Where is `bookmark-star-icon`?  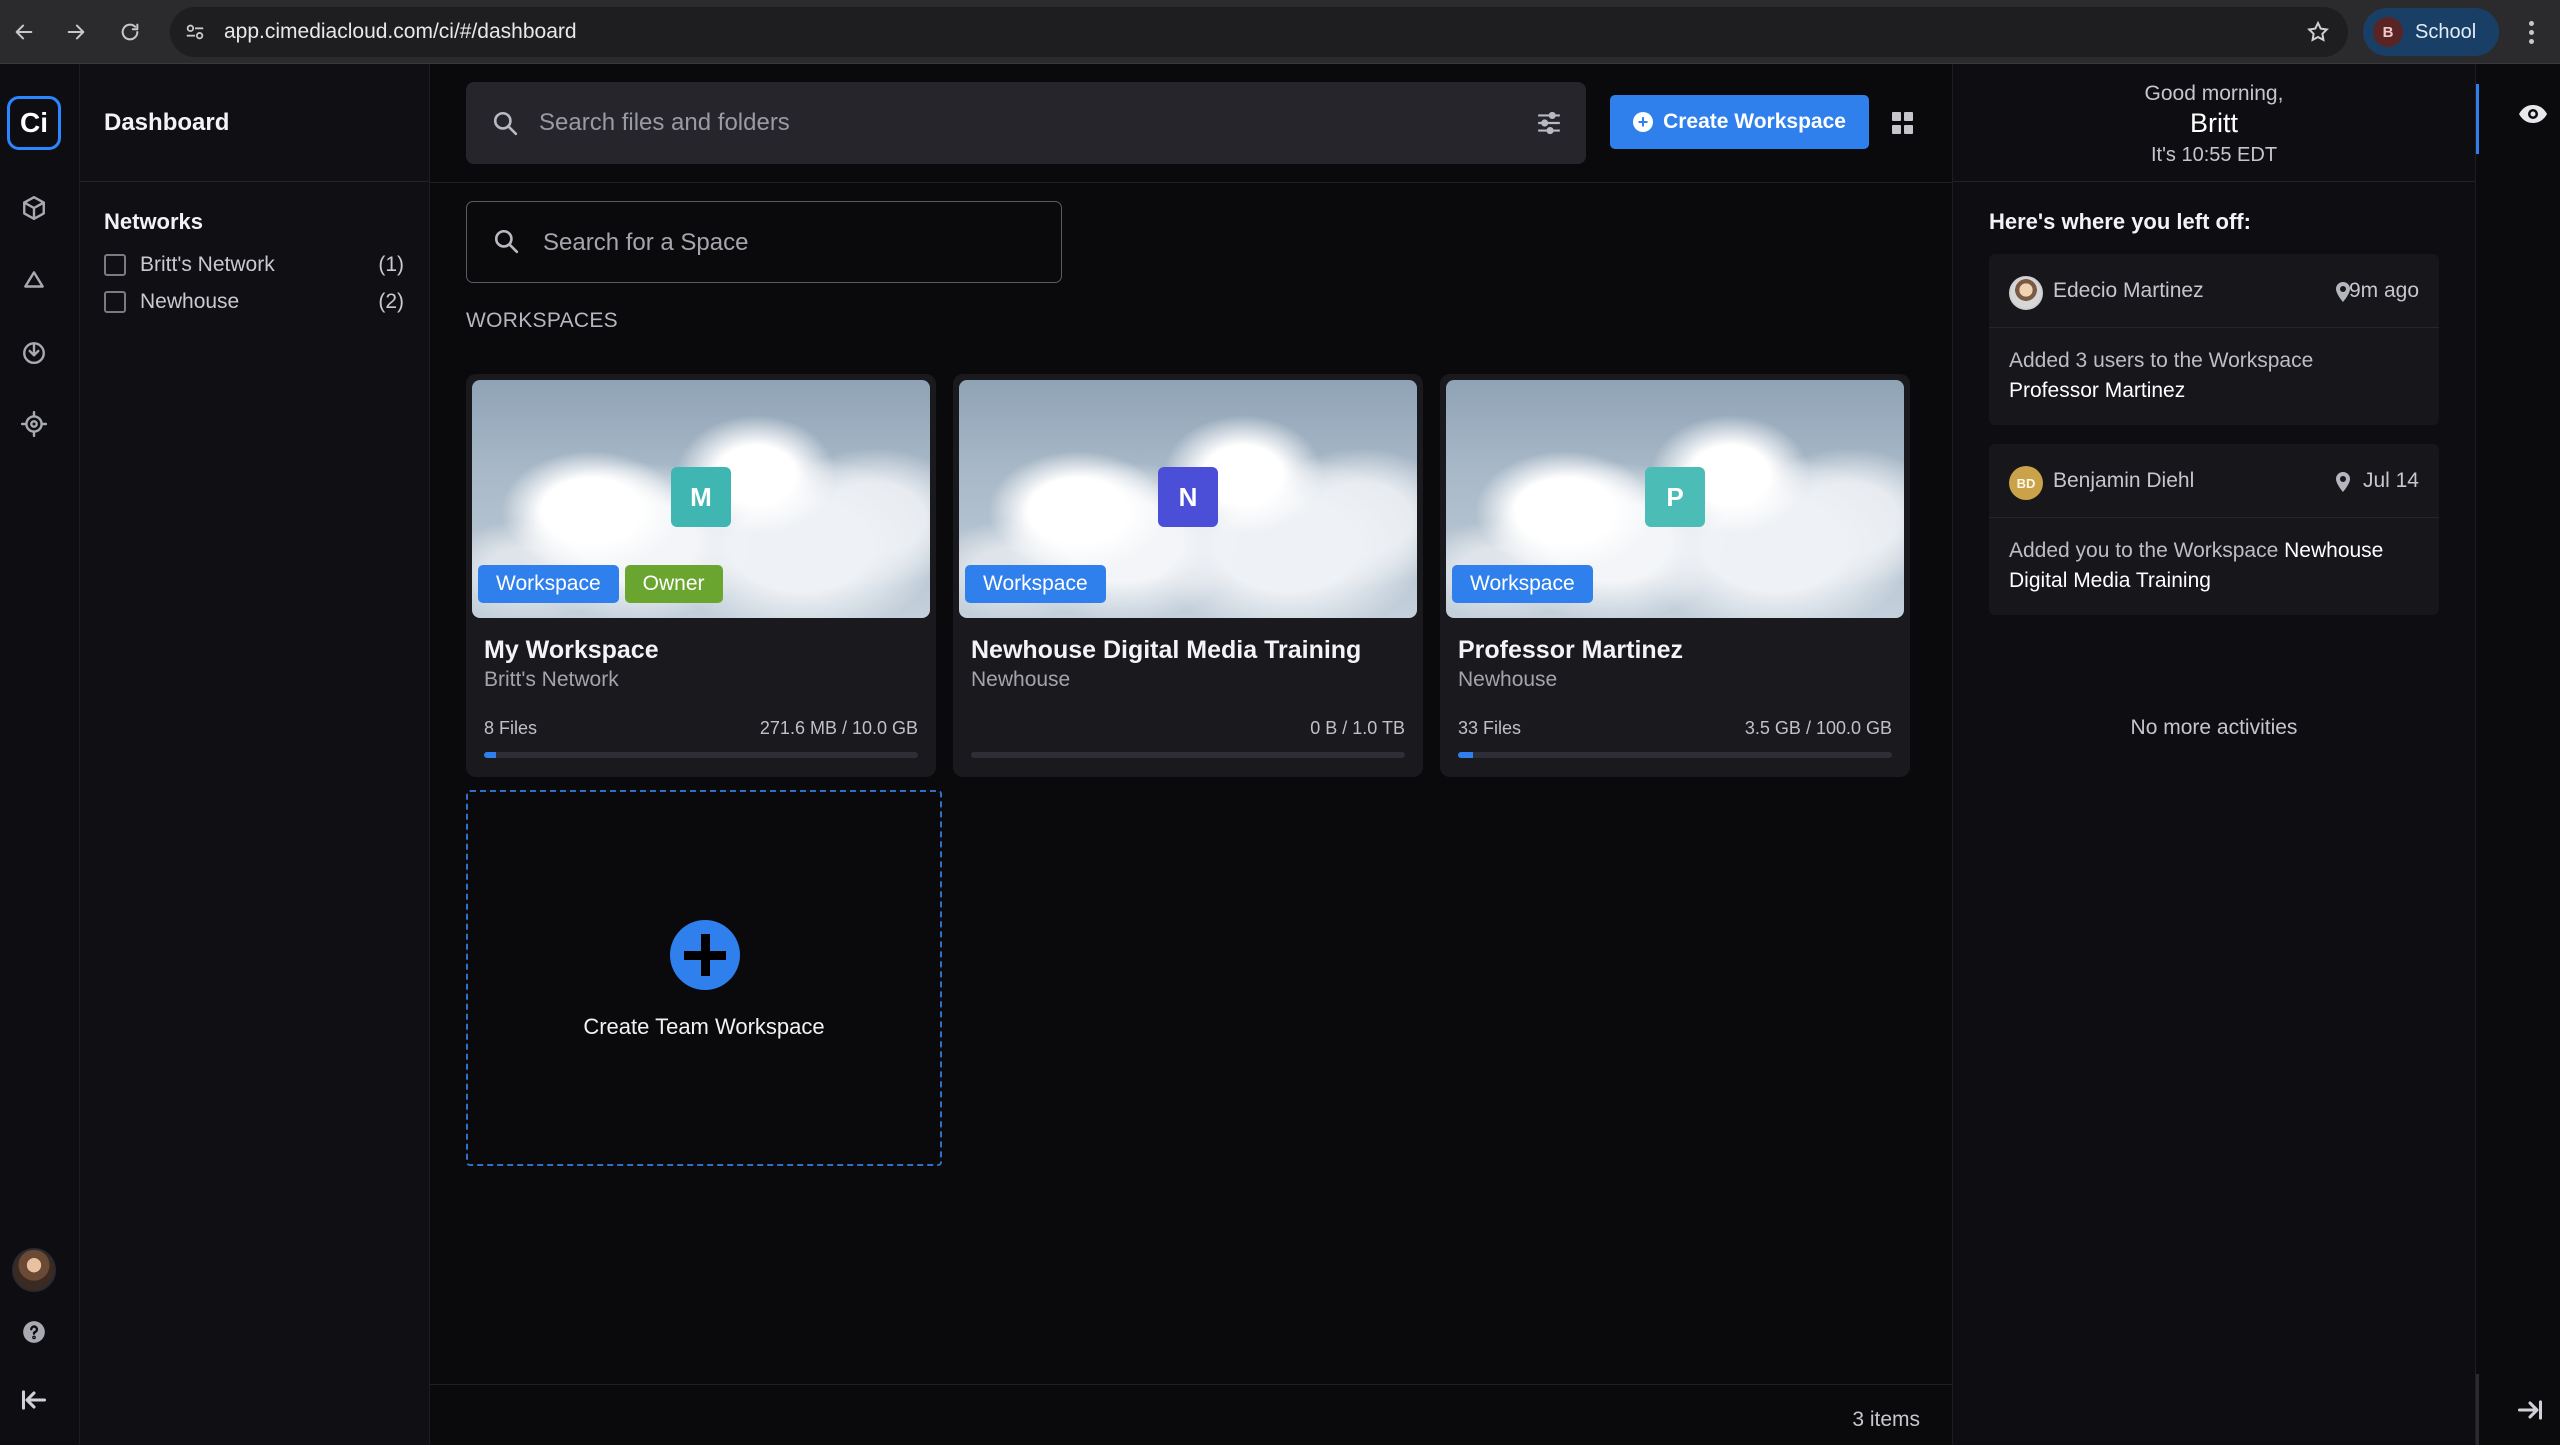
bookmark-star-icon is located at coordinates (2318, 32).